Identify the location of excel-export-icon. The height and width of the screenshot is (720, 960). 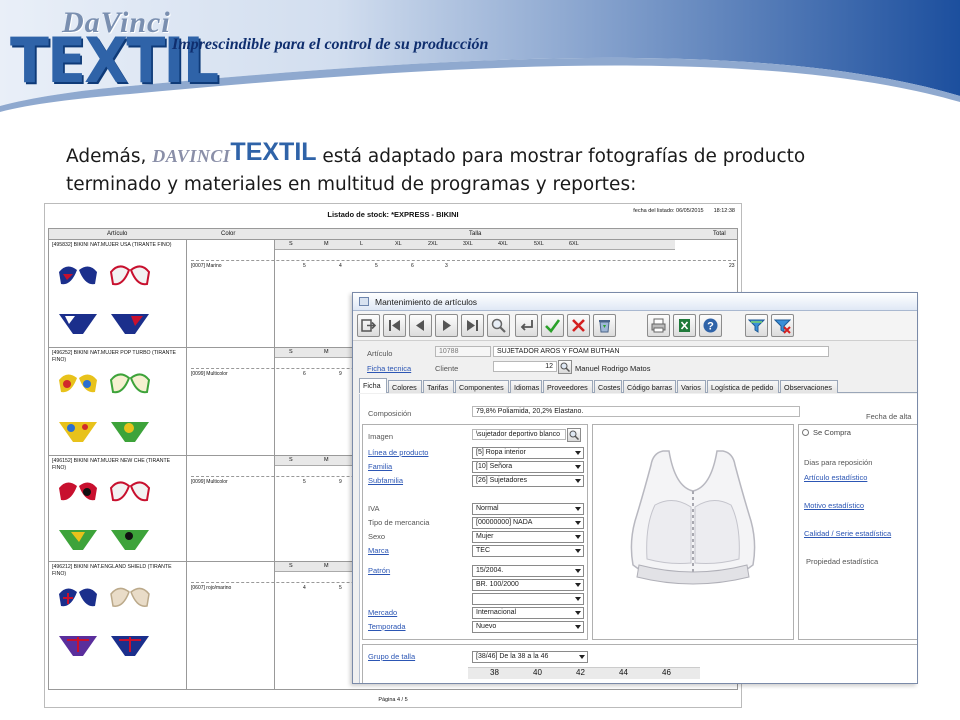
(684, 325).